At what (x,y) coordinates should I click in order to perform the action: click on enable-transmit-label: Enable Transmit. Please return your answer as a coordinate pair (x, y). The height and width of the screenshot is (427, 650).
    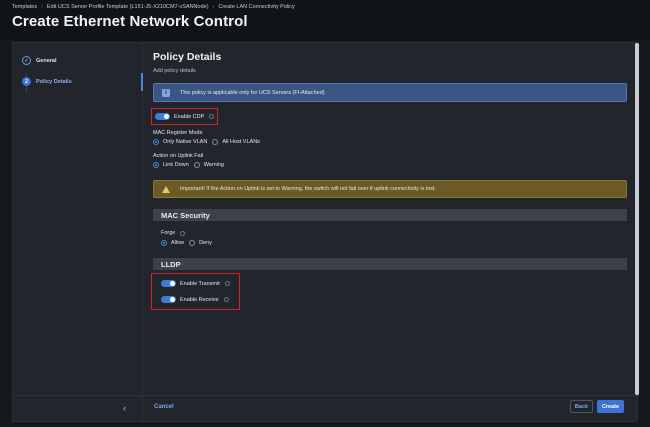
    Looking at the image, I should click on (200, 283).